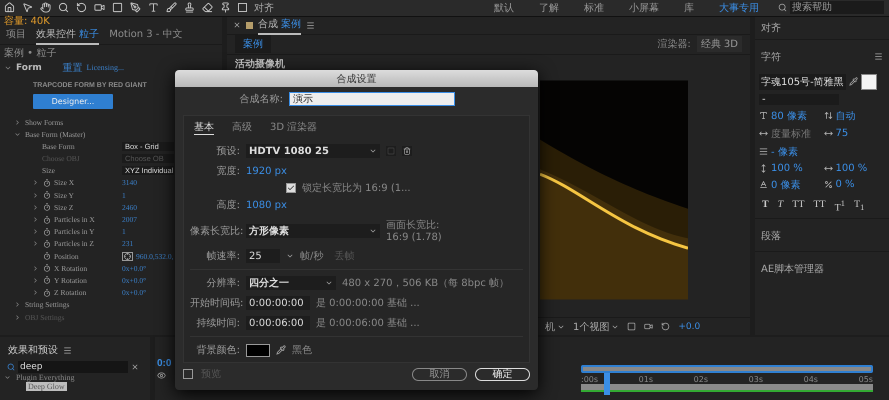  What do you see at coordinates (258, 350) in the screenshot?
I see `background-color-swatch` at bounding box center [258, 350].